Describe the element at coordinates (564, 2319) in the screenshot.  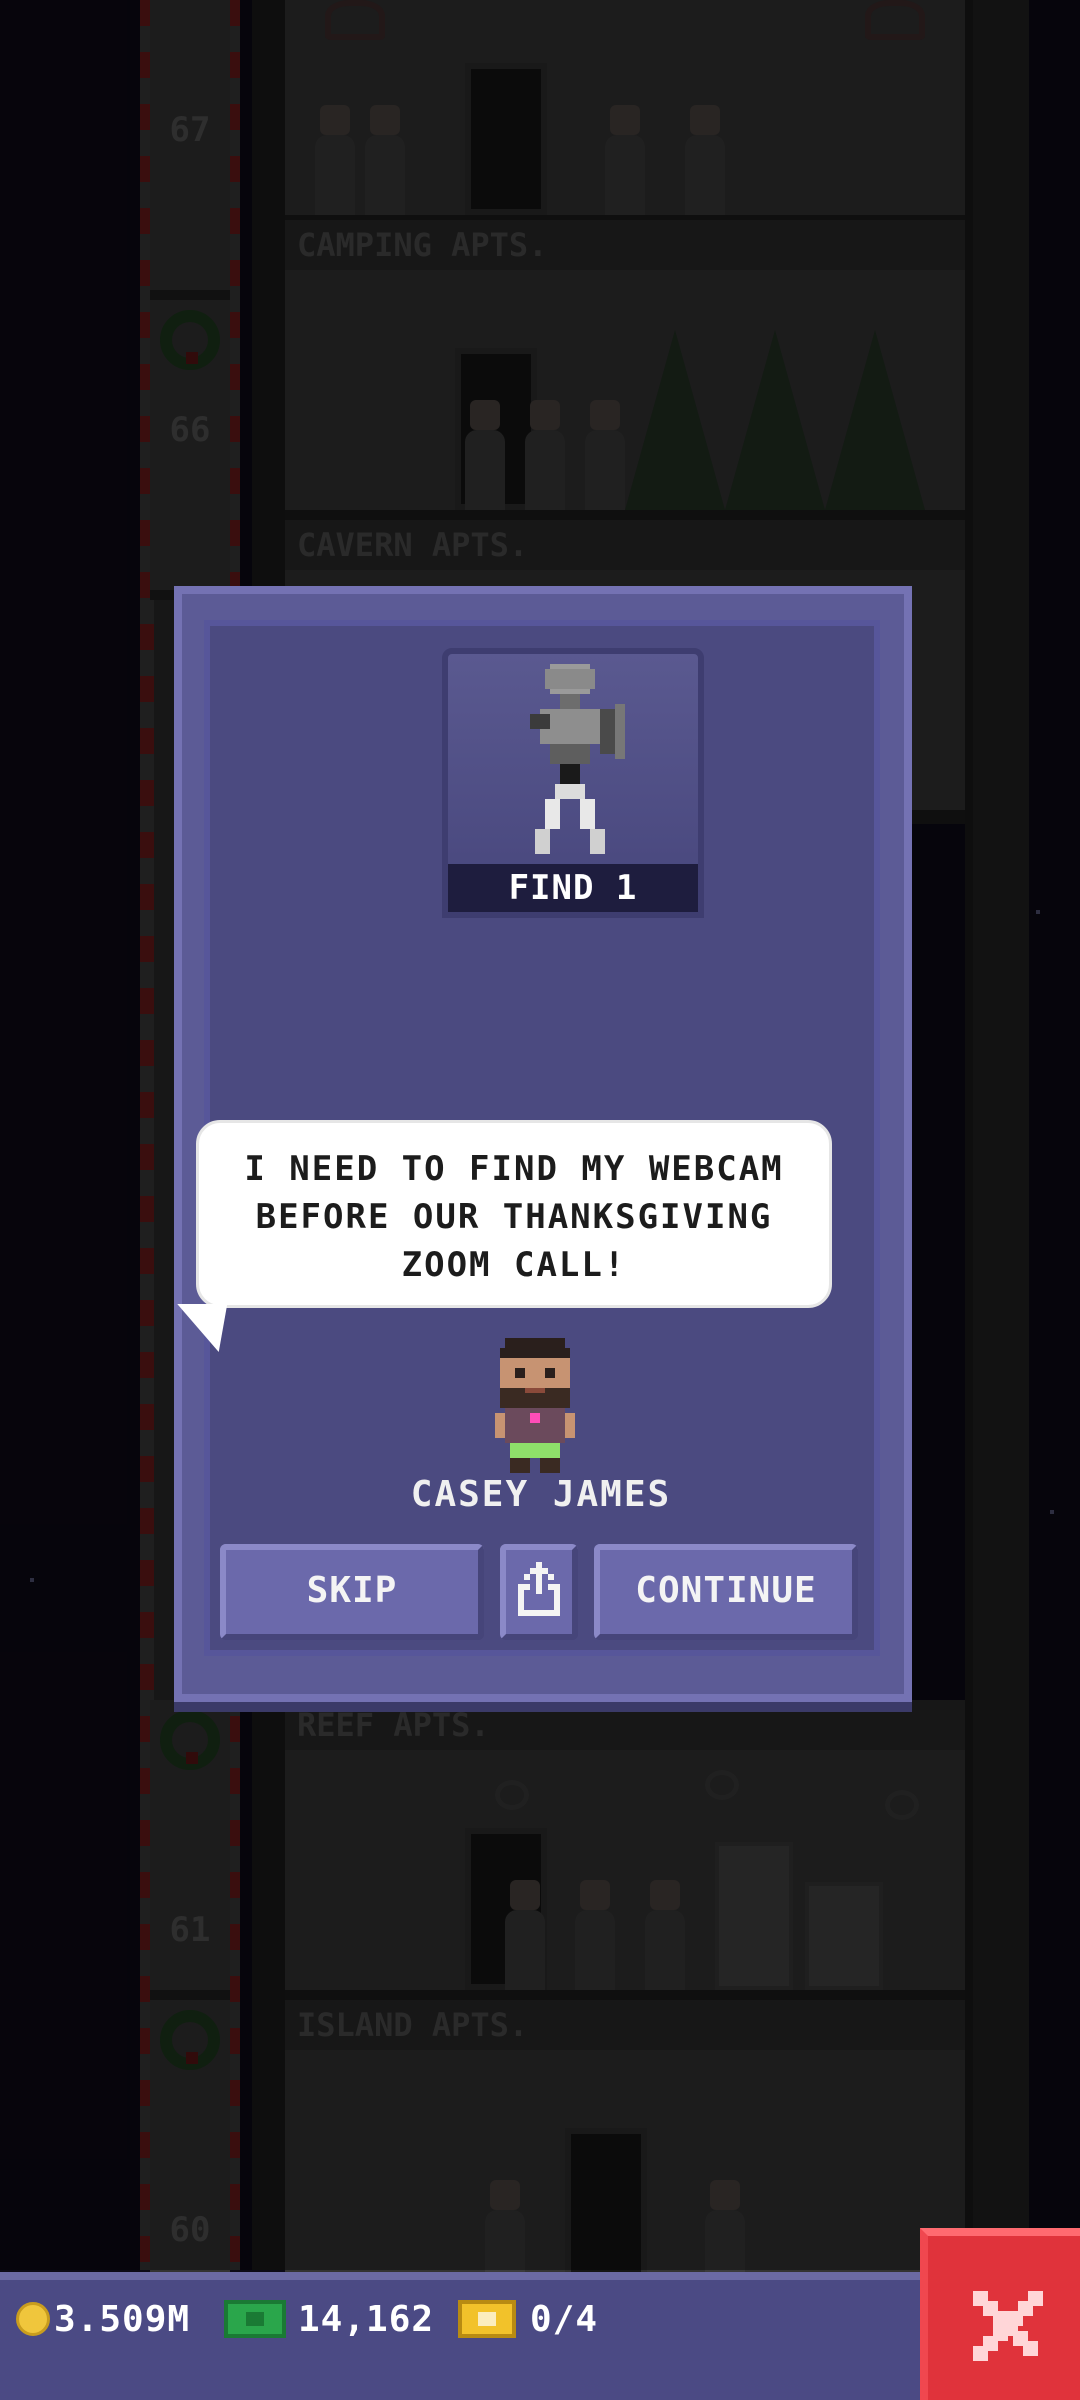
I see `ticket-count: 0/4` at that location.